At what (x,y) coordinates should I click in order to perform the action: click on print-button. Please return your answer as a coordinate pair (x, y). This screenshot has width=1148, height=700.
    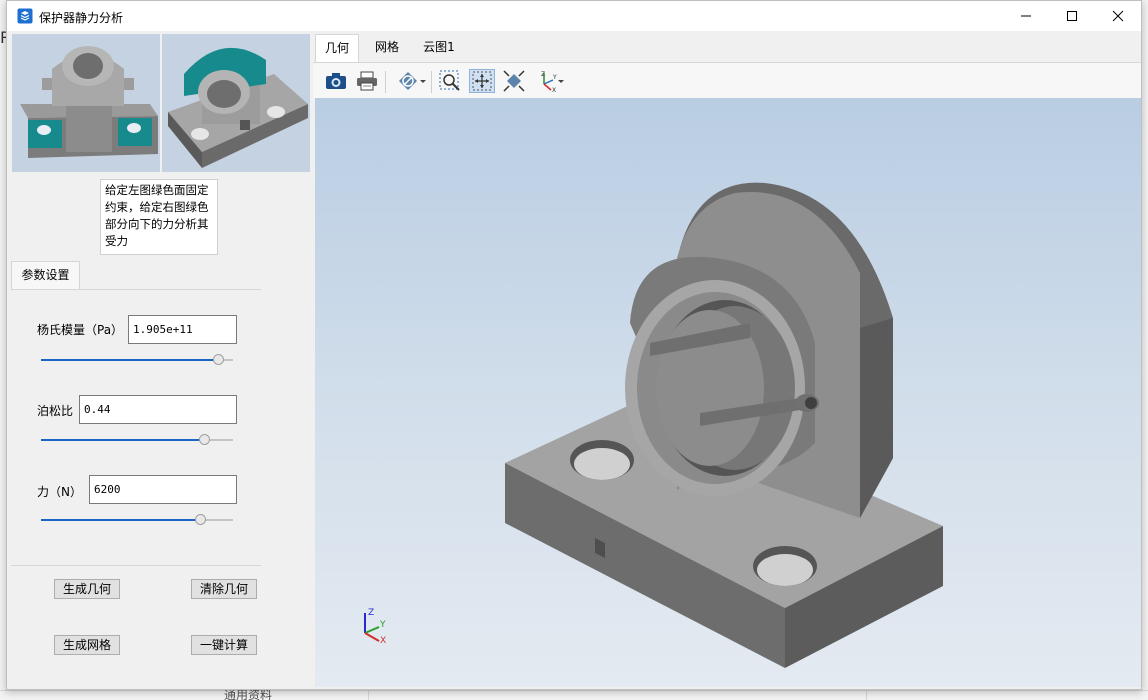
    Looking at the image, I should click on (367, 81).